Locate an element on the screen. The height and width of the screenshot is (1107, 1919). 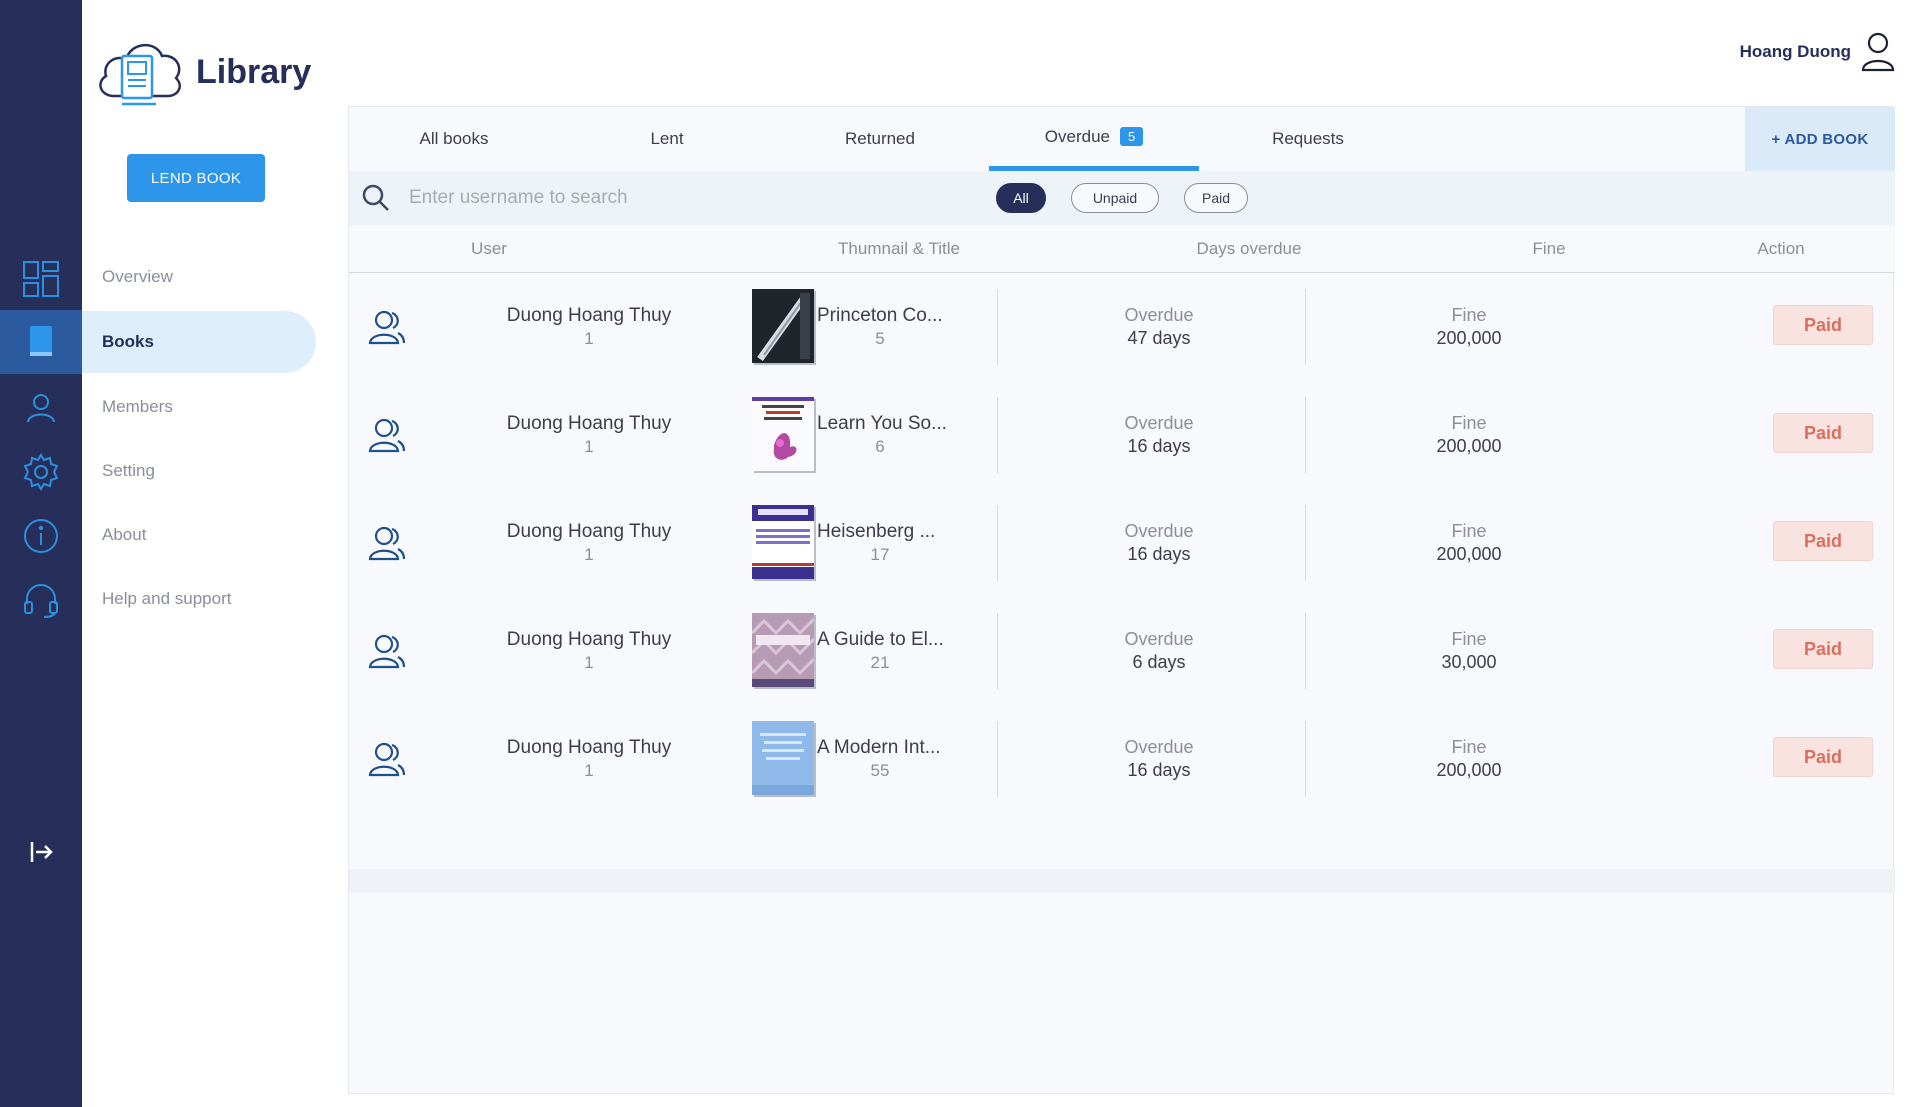
tab-label: Overdue is located at coordinates (1077, 136).